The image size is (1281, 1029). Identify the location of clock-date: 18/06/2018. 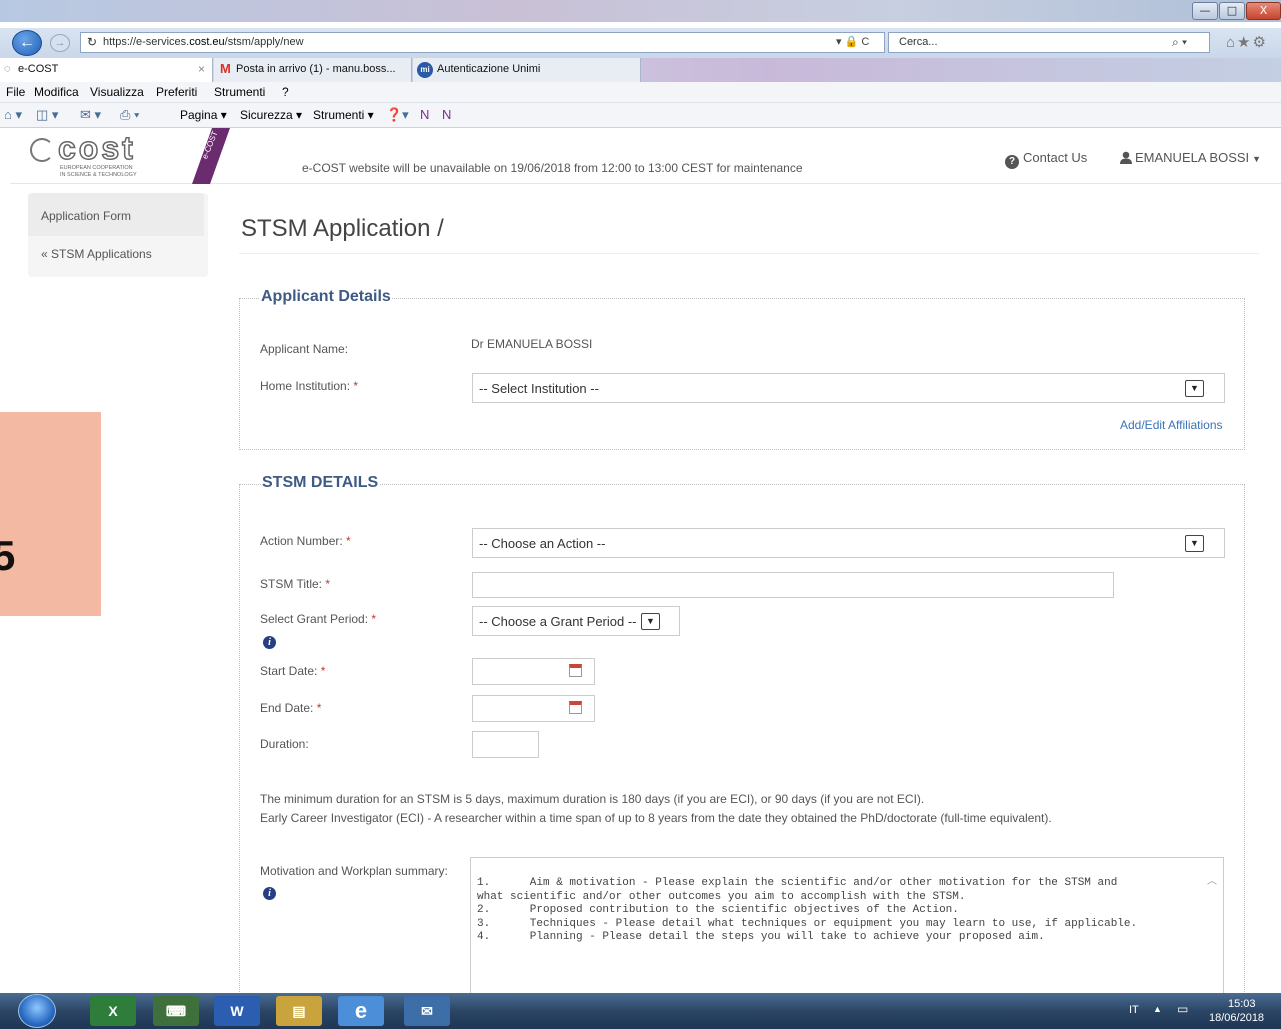
(1236, 1018).